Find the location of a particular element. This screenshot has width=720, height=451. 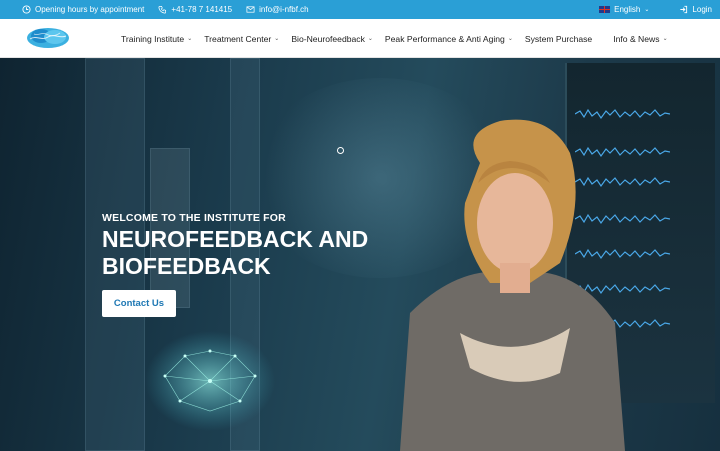

nav-training-institute: Training Institute ⌄ is located at coordinates (156, 39).